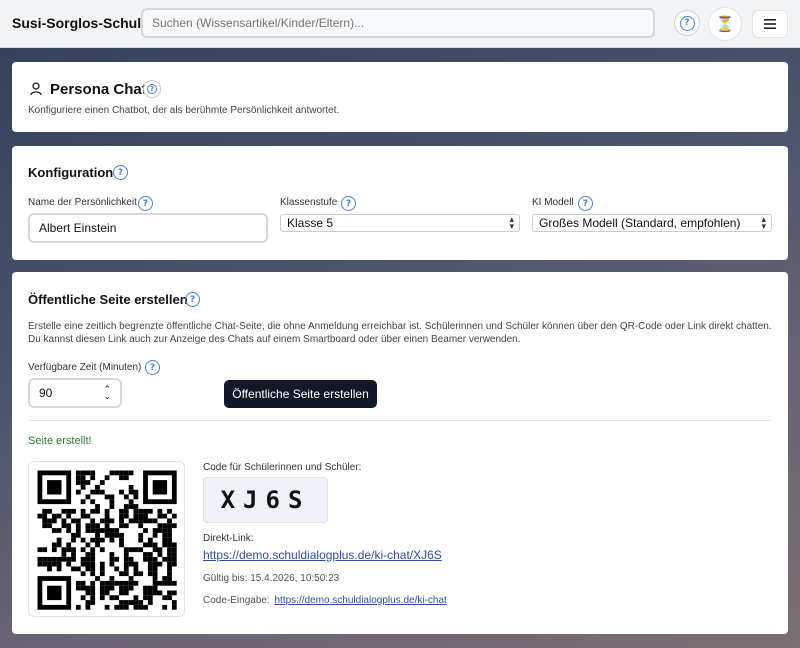 This screenshot has height=648, width=800. What do you see at coordinates (148, 228) in the screenshot?
I see `personality-name-input: Albert Einstein` at bounding box center [148, 228].